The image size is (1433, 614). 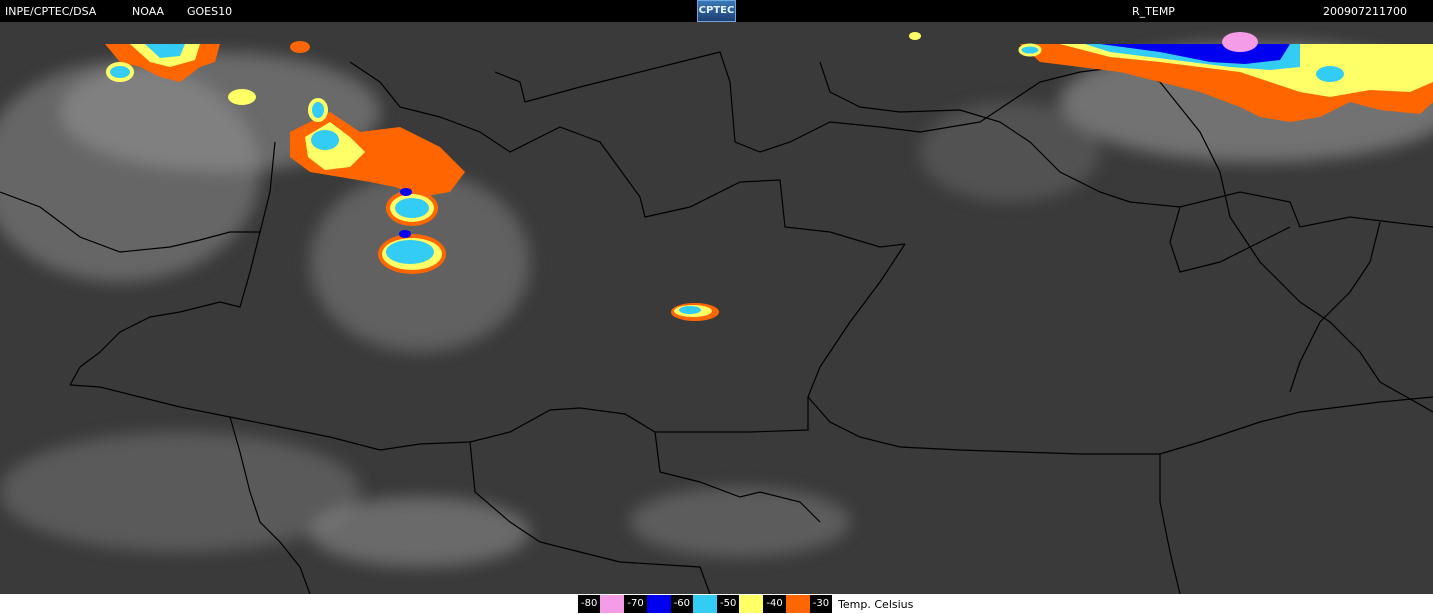 What do you see at coordinates (420, 532) in the screenshot?
I see `cloud-area-south` at bounding box center [420, 532].